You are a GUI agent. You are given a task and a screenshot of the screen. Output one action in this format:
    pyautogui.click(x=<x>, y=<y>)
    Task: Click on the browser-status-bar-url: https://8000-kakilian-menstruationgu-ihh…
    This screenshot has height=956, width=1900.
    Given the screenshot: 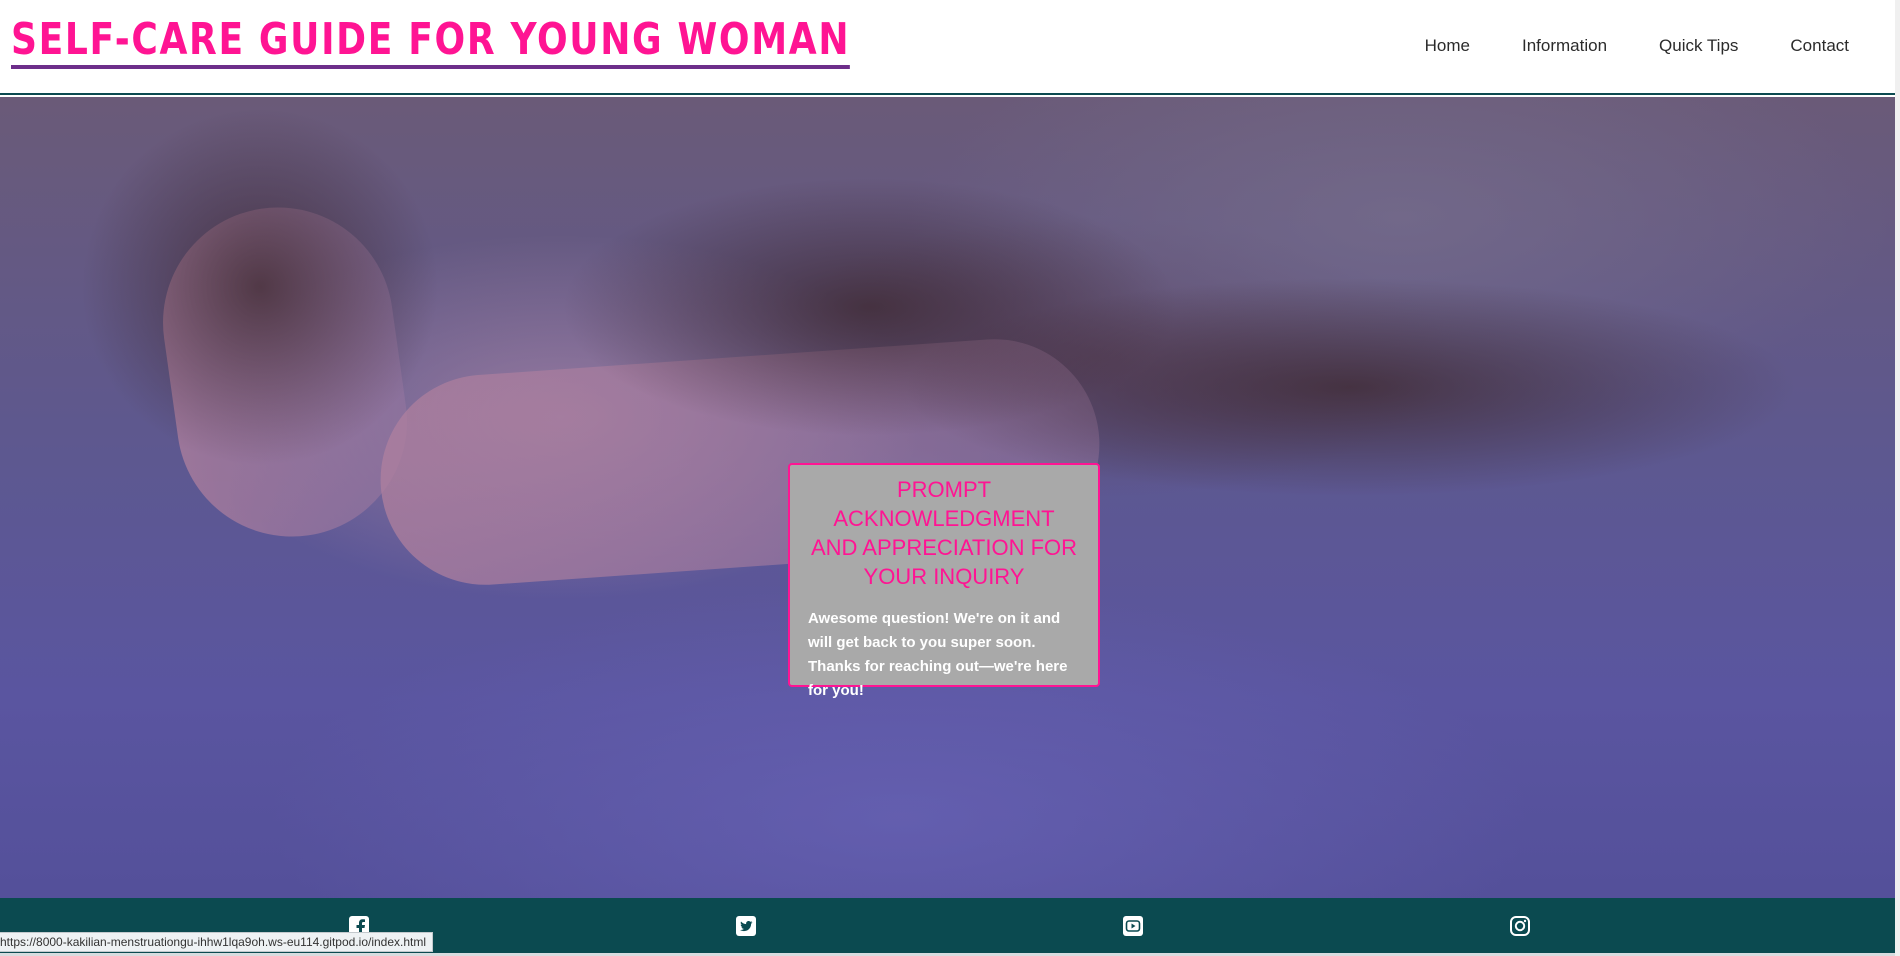 What is the action you would take?
    pyautogui.click(x=217, y=942)
    